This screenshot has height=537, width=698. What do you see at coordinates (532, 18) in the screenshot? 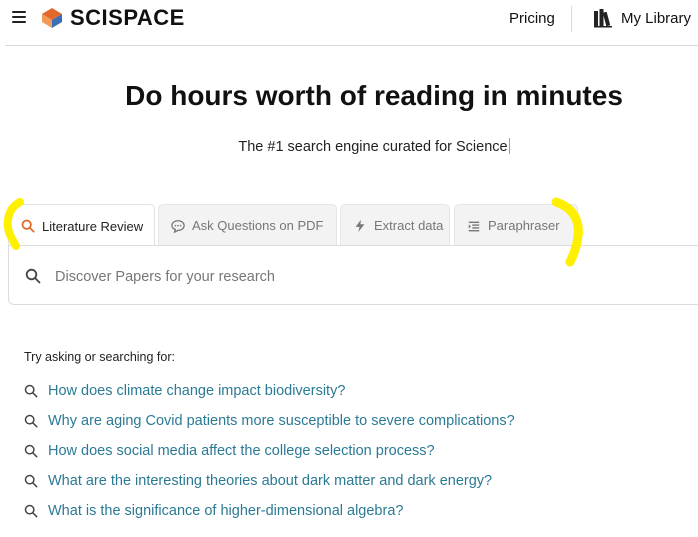
I see `pricing-link: Pricing` at bounding box center [532, 18].